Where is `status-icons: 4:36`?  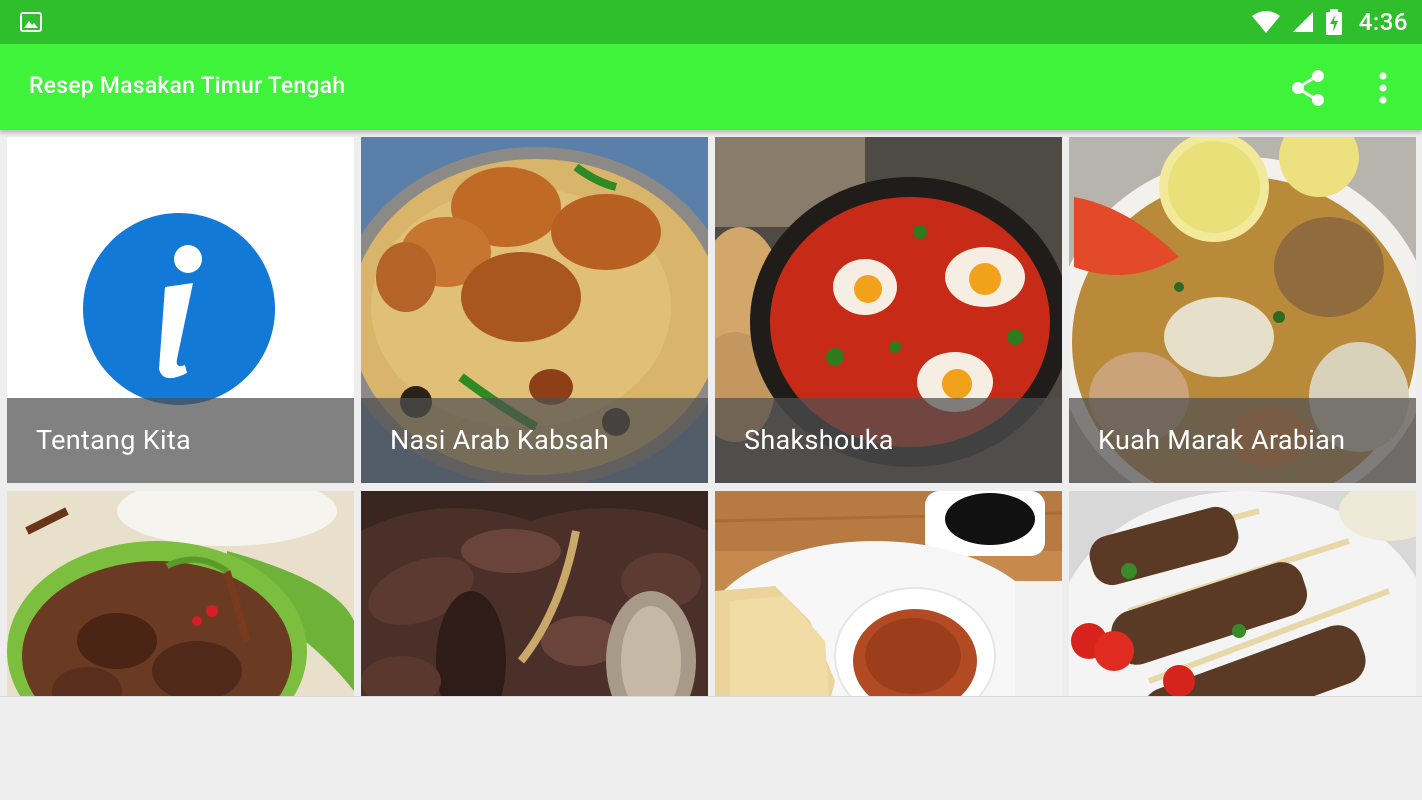
status-icons: 4:36 is located at coordinates (1329, 22).